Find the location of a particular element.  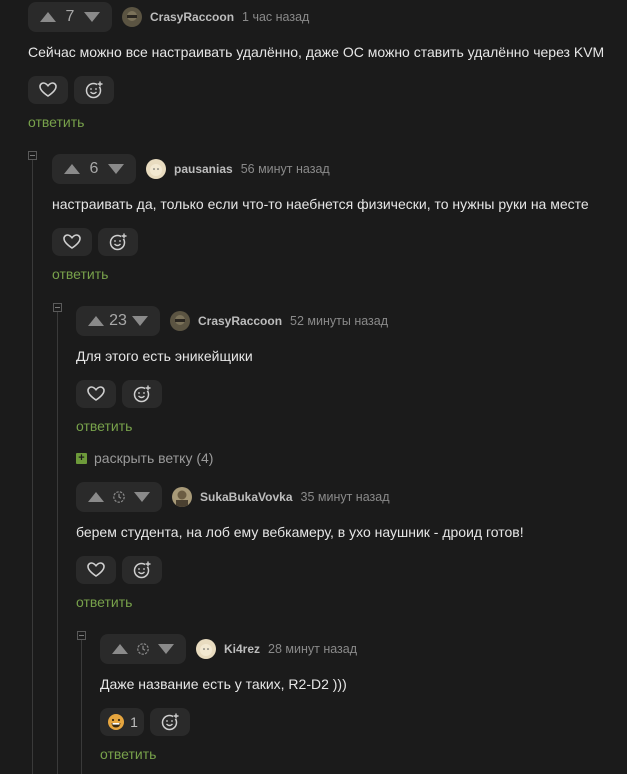

comment-actions: 1 is located at coordinates (145, 722).